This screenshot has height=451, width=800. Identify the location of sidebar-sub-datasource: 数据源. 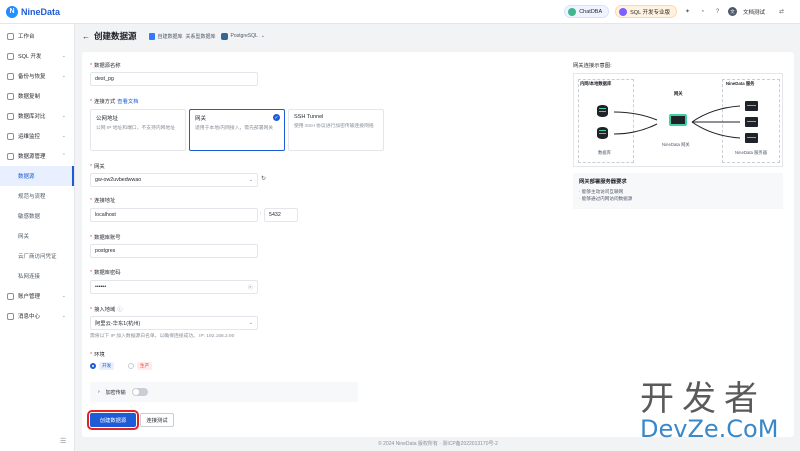
(37, 176).